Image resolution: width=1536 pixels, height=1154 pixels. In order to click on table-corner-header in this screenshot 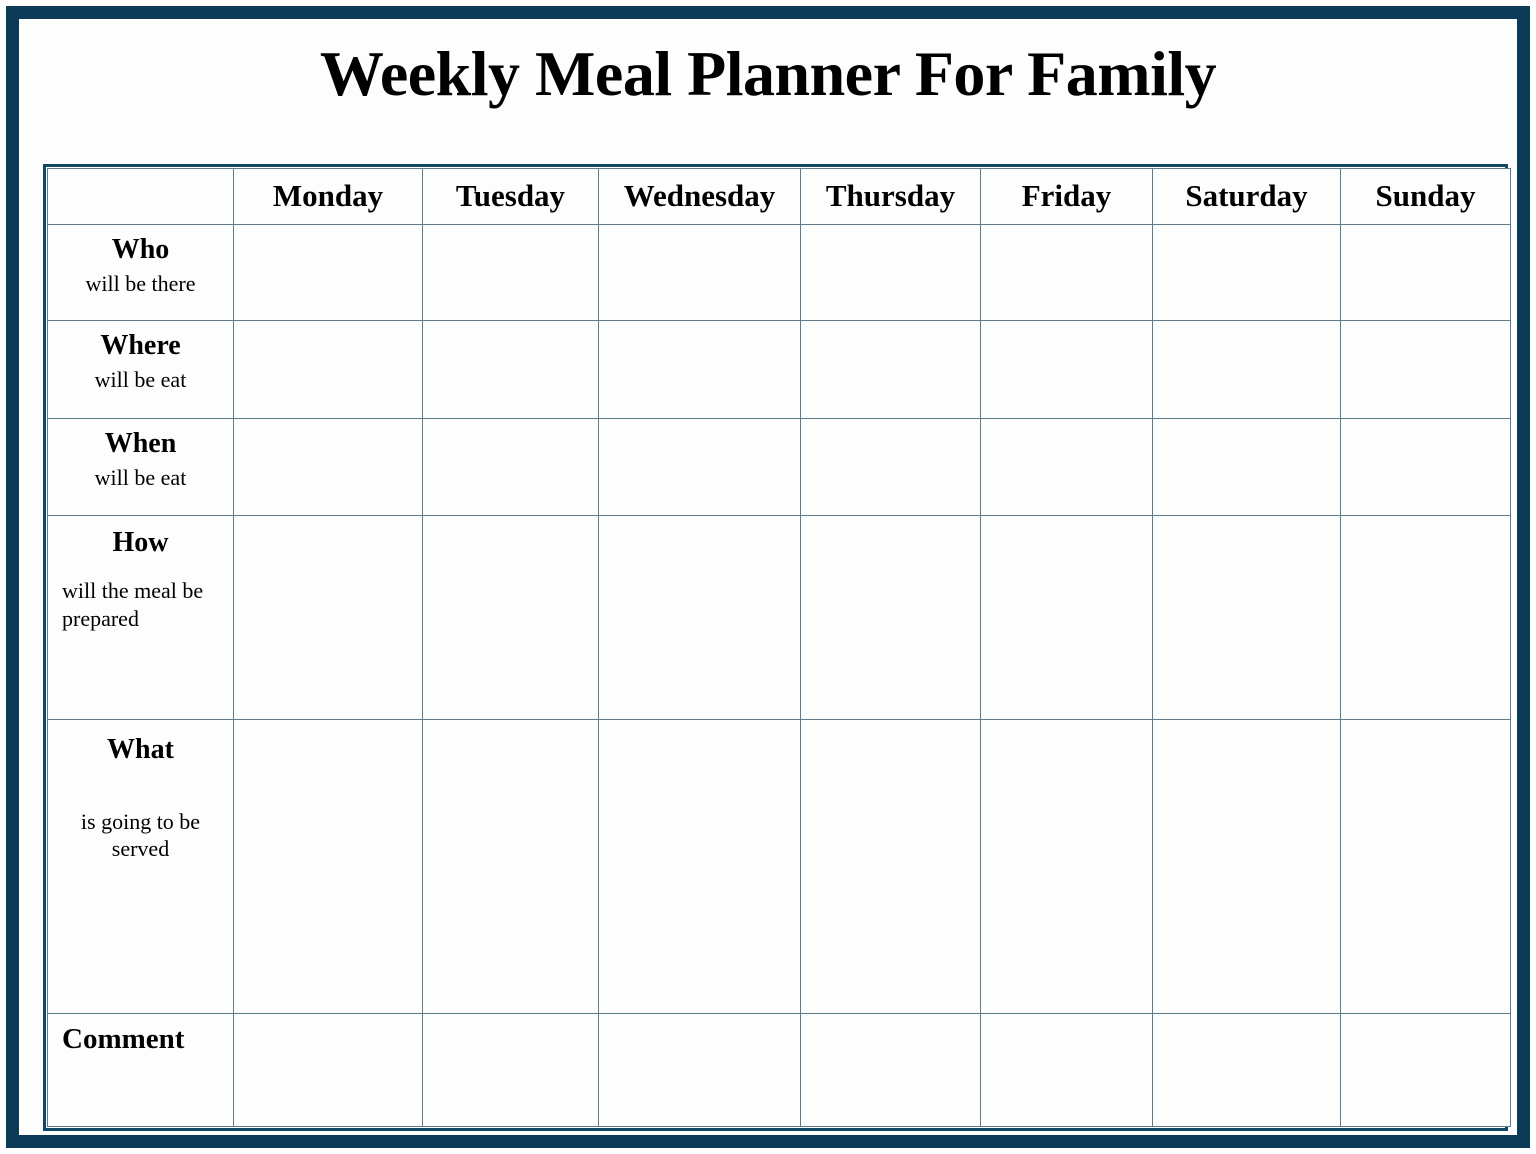, I will do `click(140, 196)`.